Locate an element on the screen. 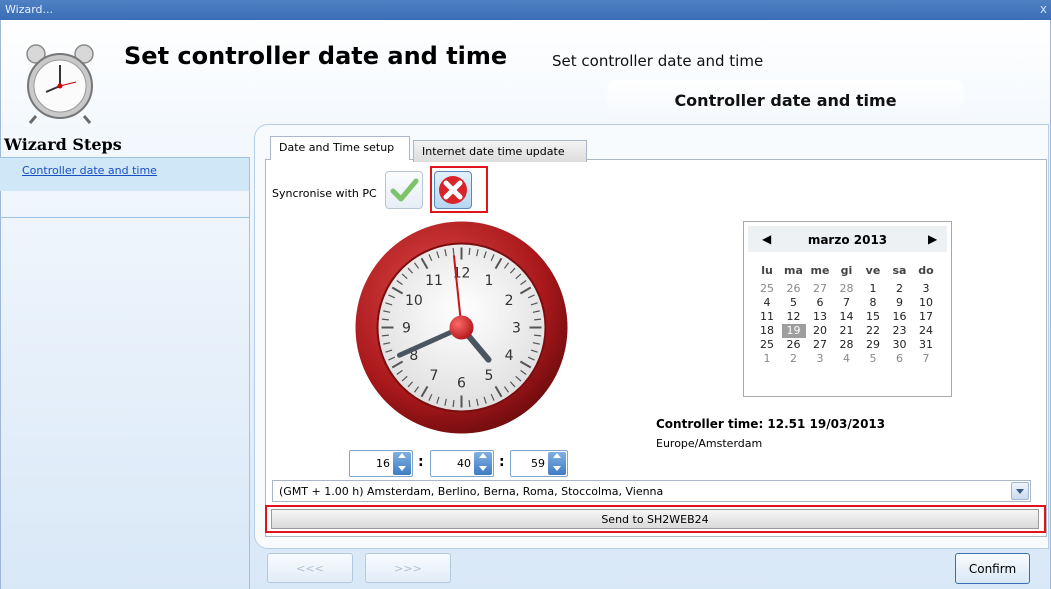  step-banner: Controller date and time is located at coordinates (785, 100).